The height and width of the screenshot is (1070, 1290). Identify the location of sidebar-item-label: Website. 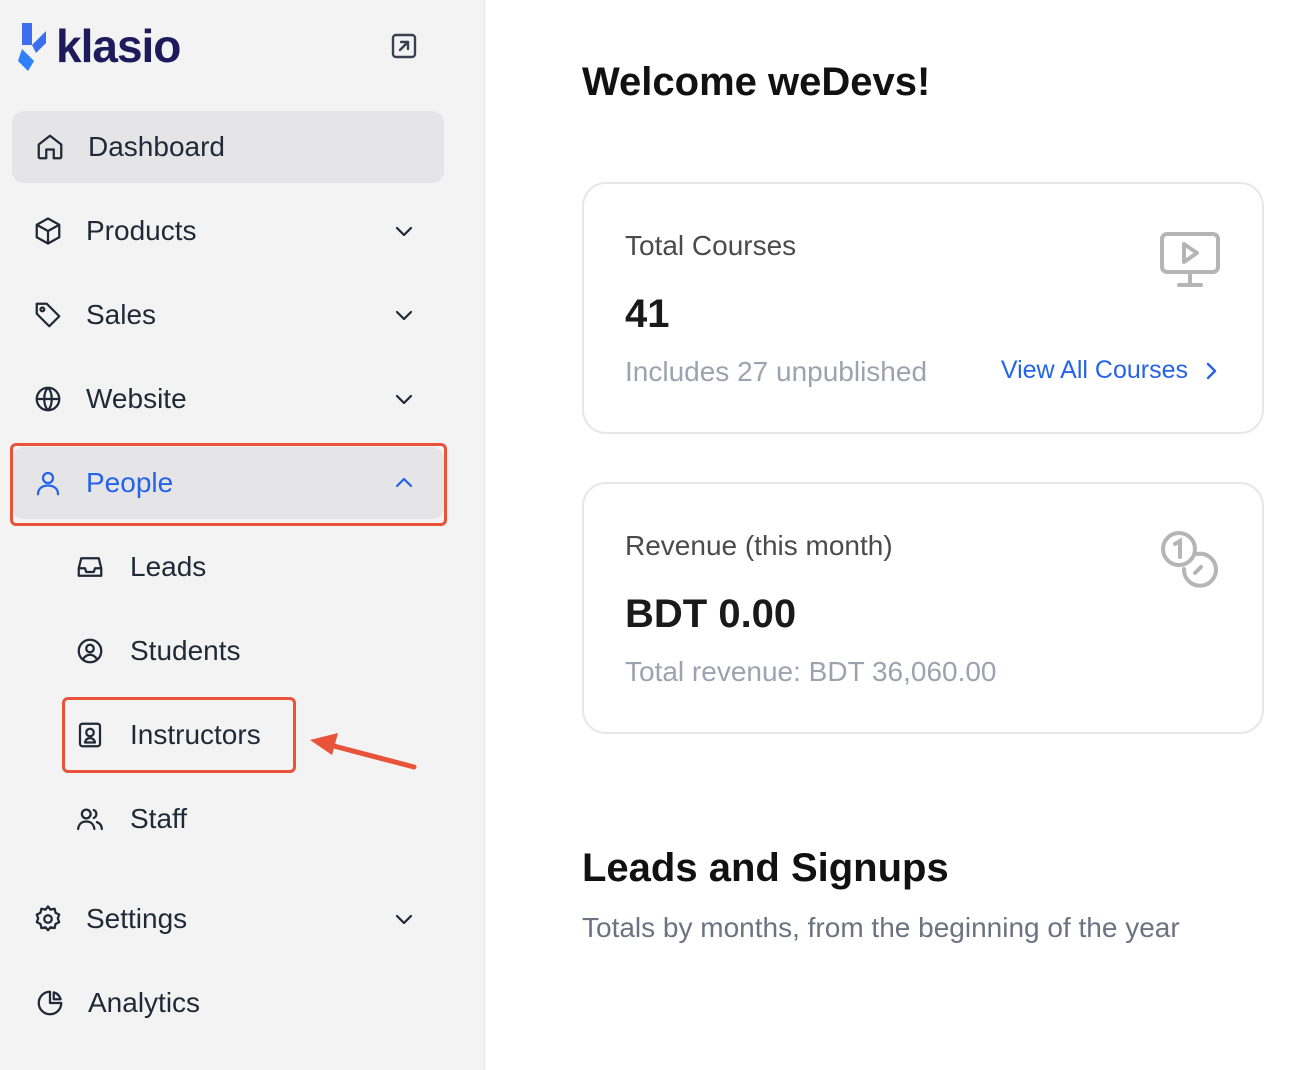
(136, 398).